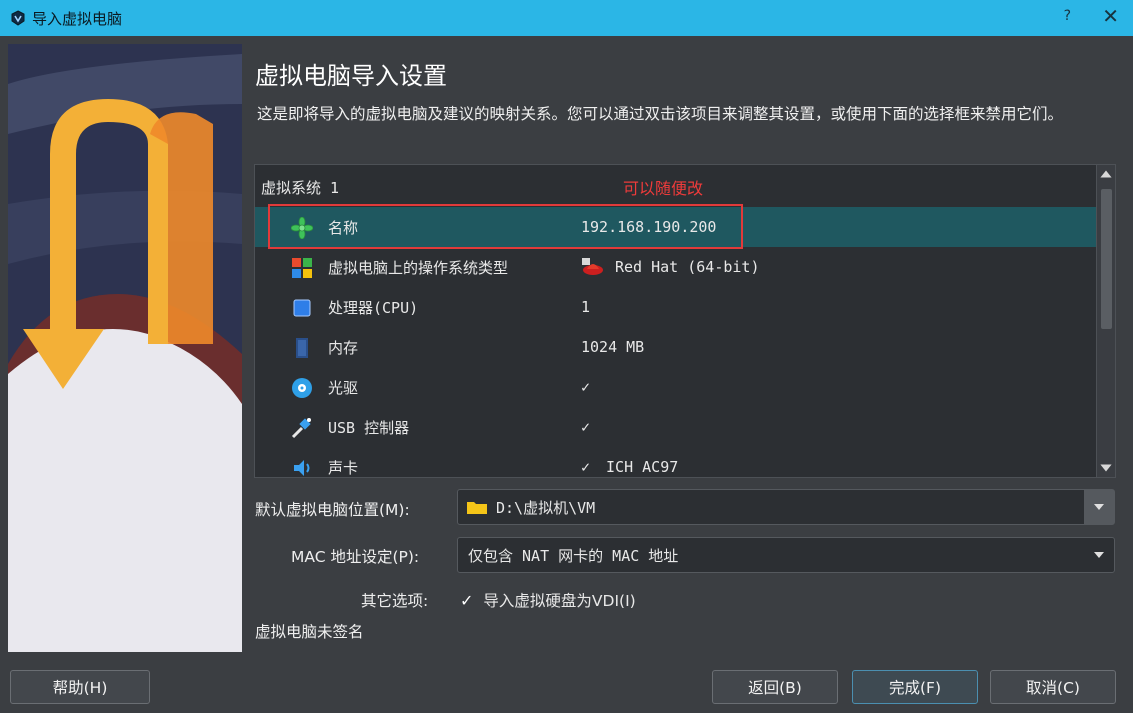 This screenshot has height=713, width=1133. I want to click on location-dropdown-button, so click(1099, 507).